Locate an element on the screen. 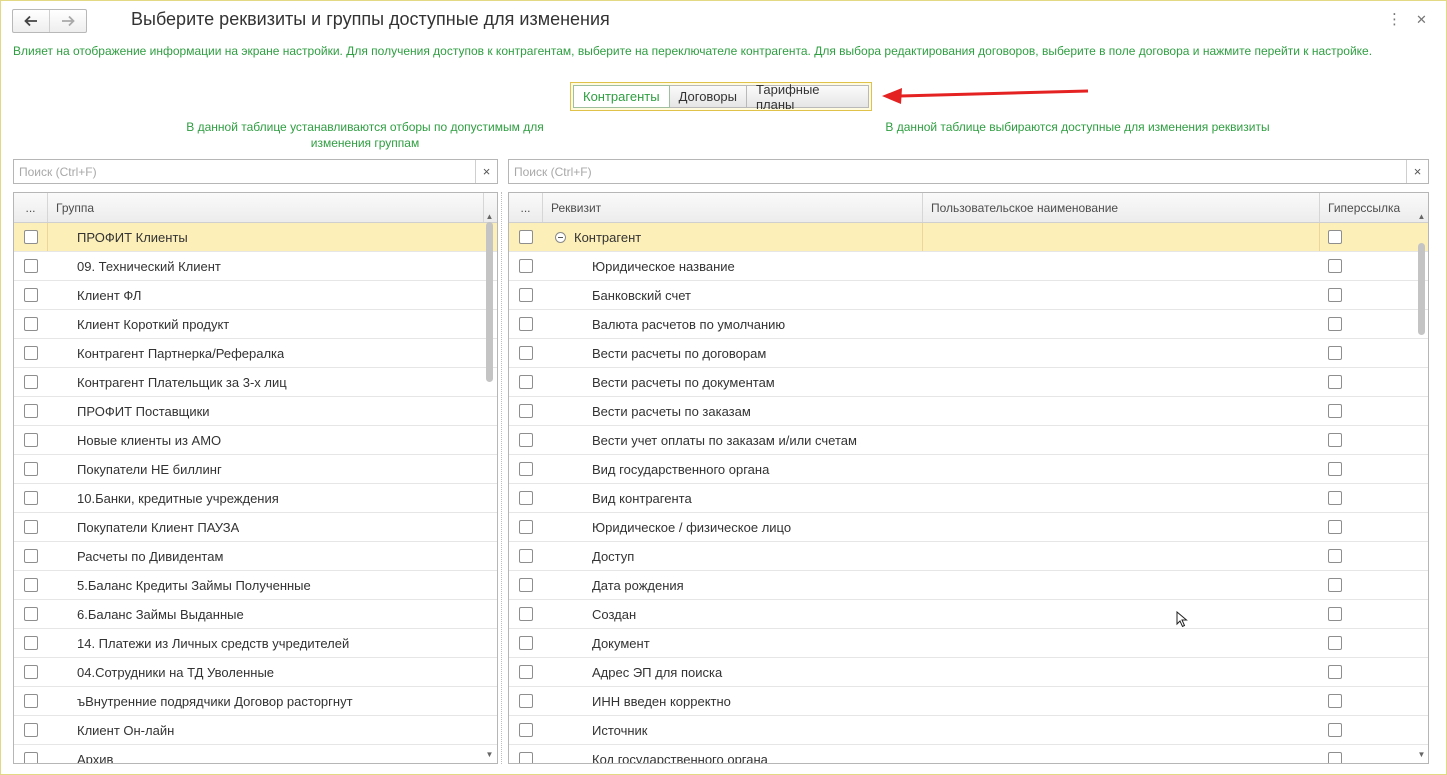 Image resolution: width=1447 pixels, height=775 pixels. table-row: Банковский счет is located at coordinates (968, 295).